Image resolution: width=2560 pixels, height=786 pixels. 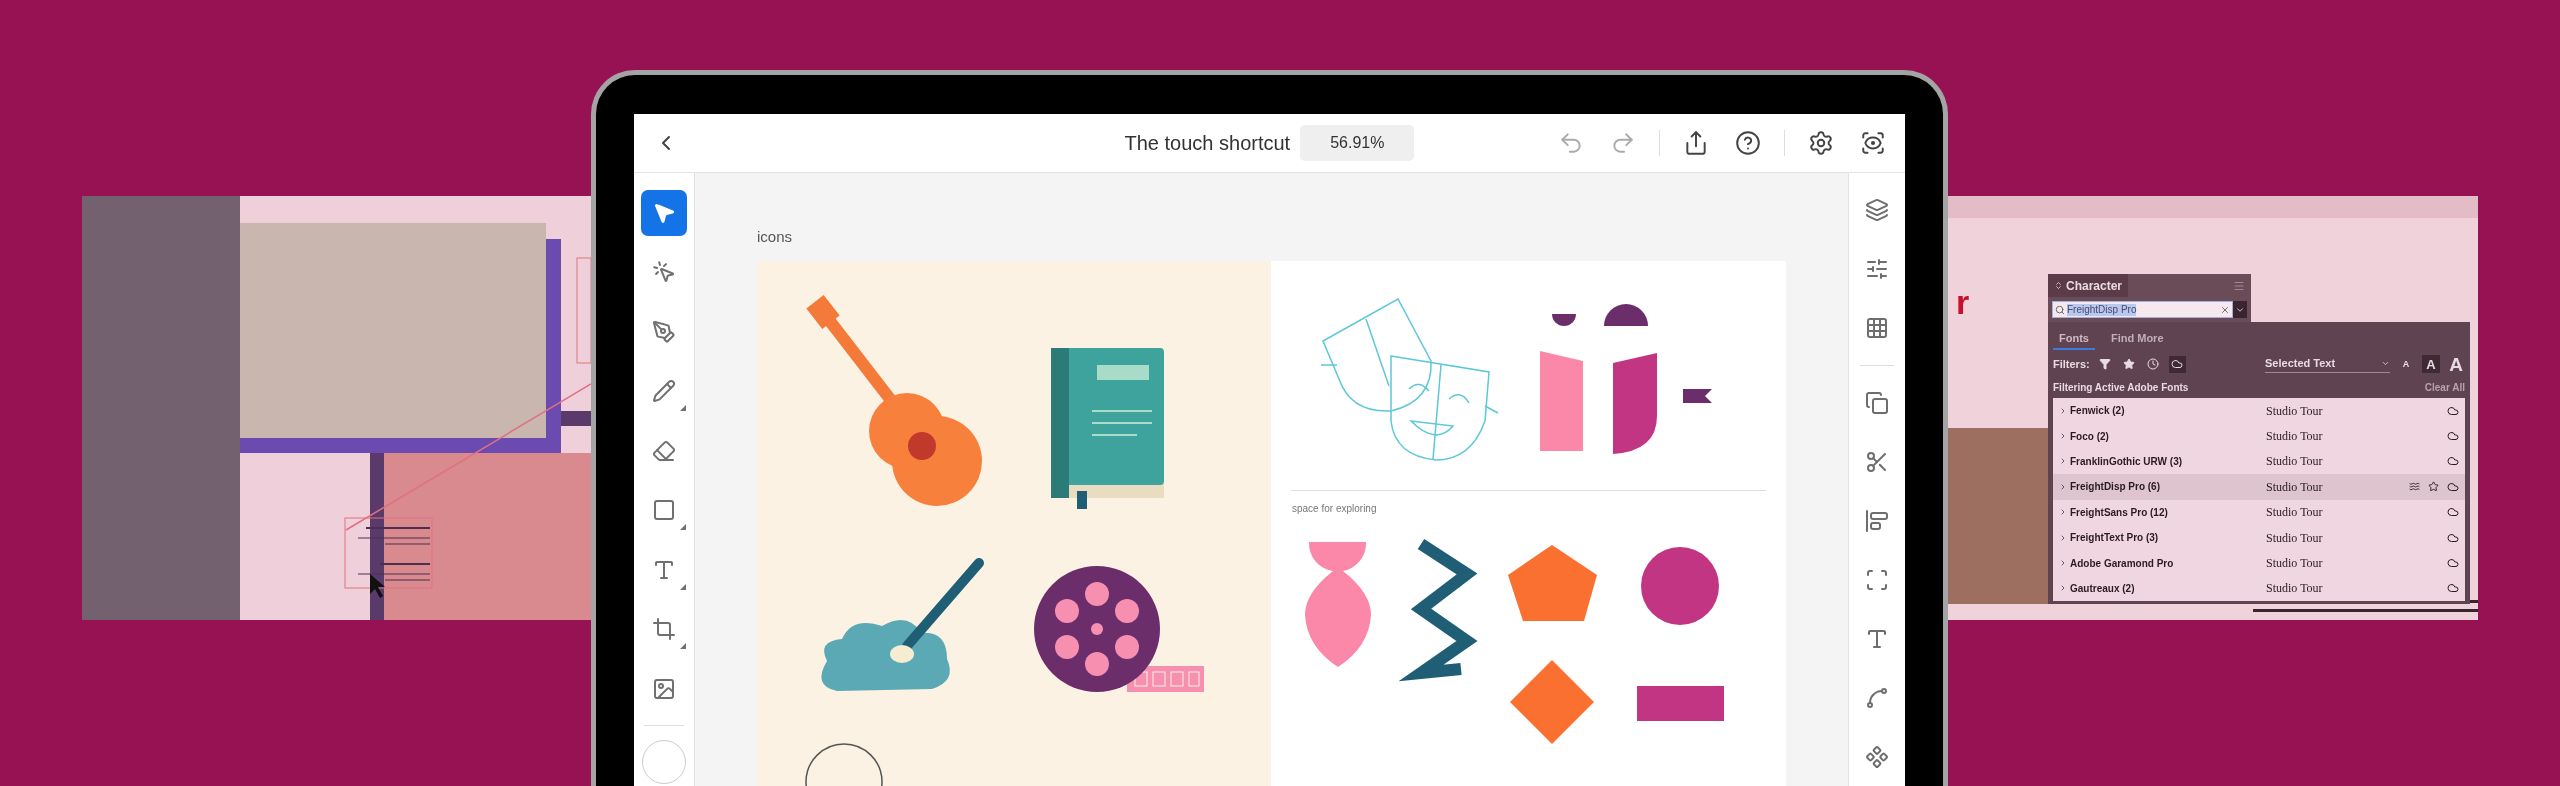 What do you see at coordinates (2102, 309) in the screenshot?
I see `search-text: FreightDisp Pro` at bounding box center [2102, 309].